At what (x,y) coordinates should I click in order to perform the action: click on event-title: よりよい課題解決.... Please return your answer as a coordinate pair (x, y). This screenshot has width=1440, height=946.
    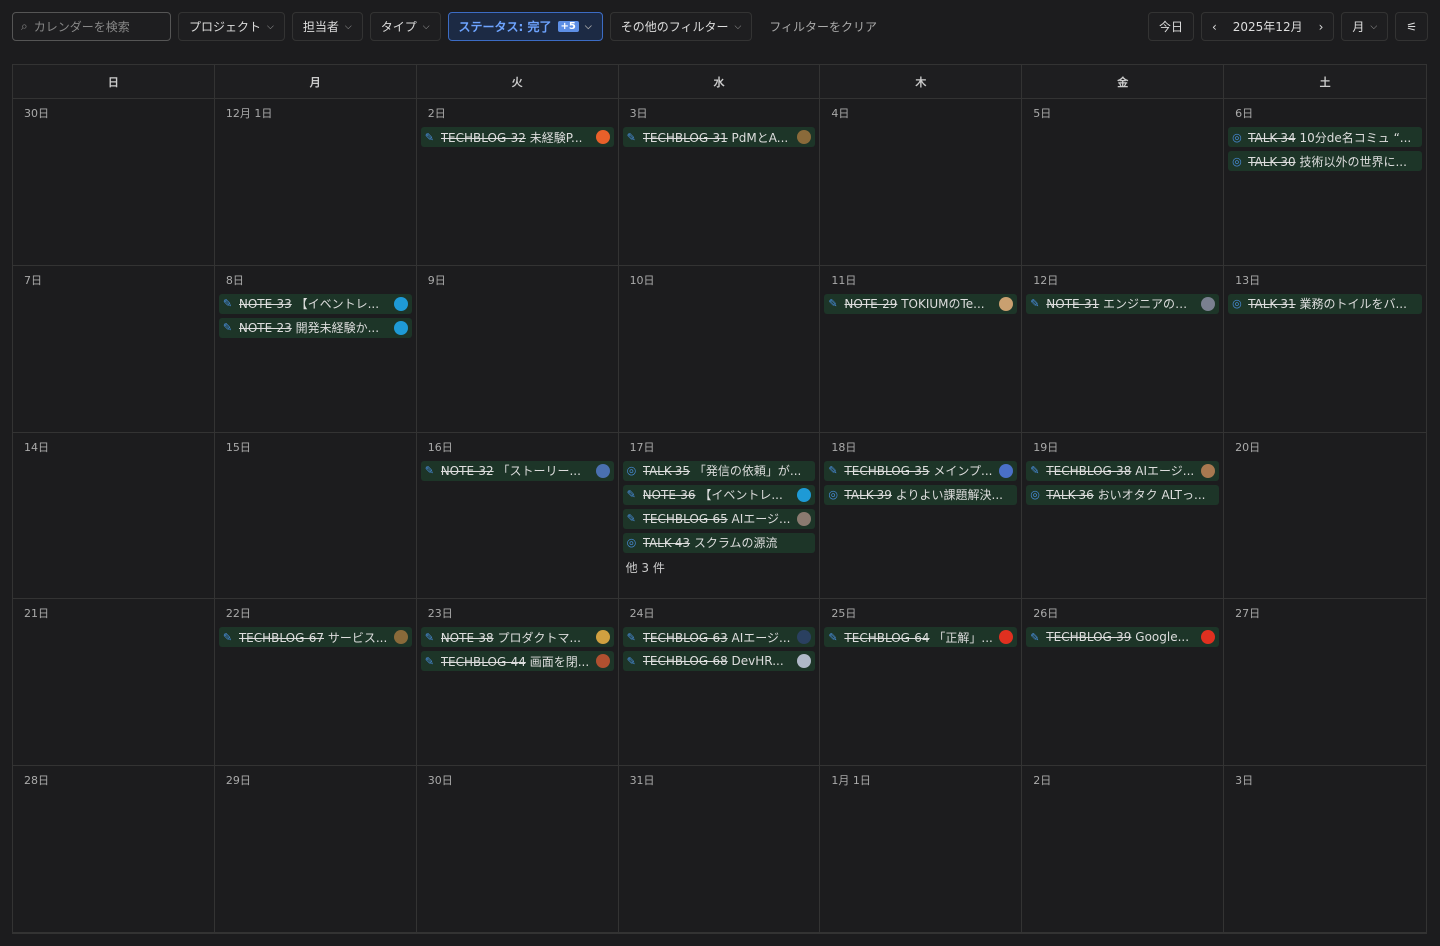
    Looking at the image, I should click on (949, 495).